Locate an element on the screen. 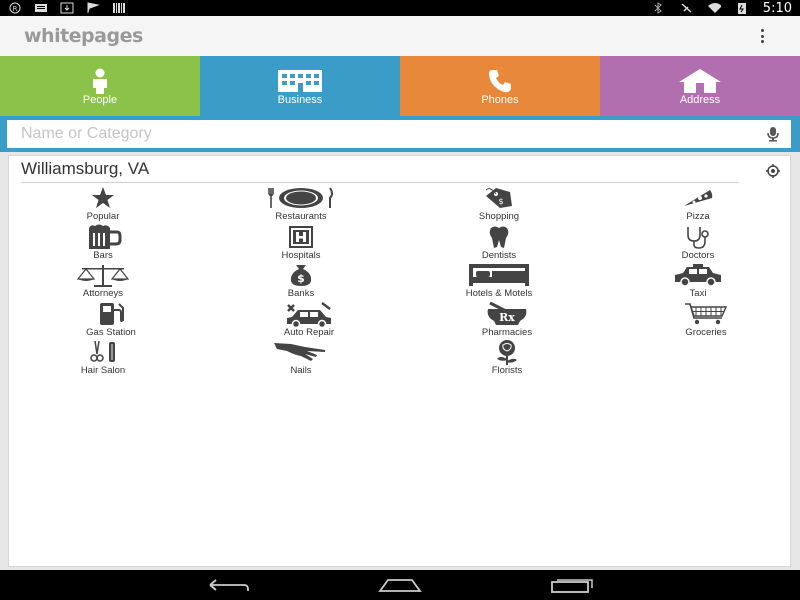 This screenshot has width=800, height=600. category-gas-station: Gas Station is located at coordinates (111, 320).